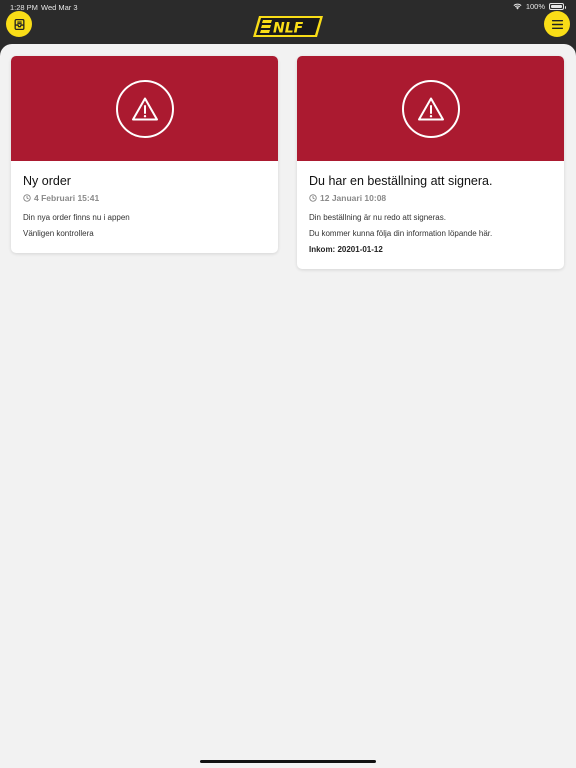  I want to click on card-text-line: Din beställning är nu redo att signeras., so click(377, 217).